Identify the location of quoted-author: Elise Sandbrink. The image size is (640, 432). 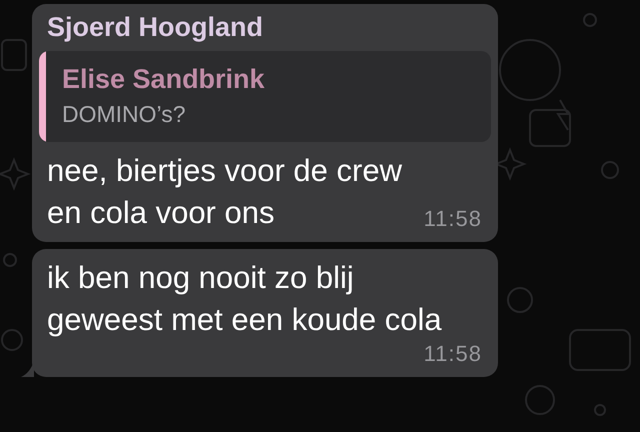
(163, 79).